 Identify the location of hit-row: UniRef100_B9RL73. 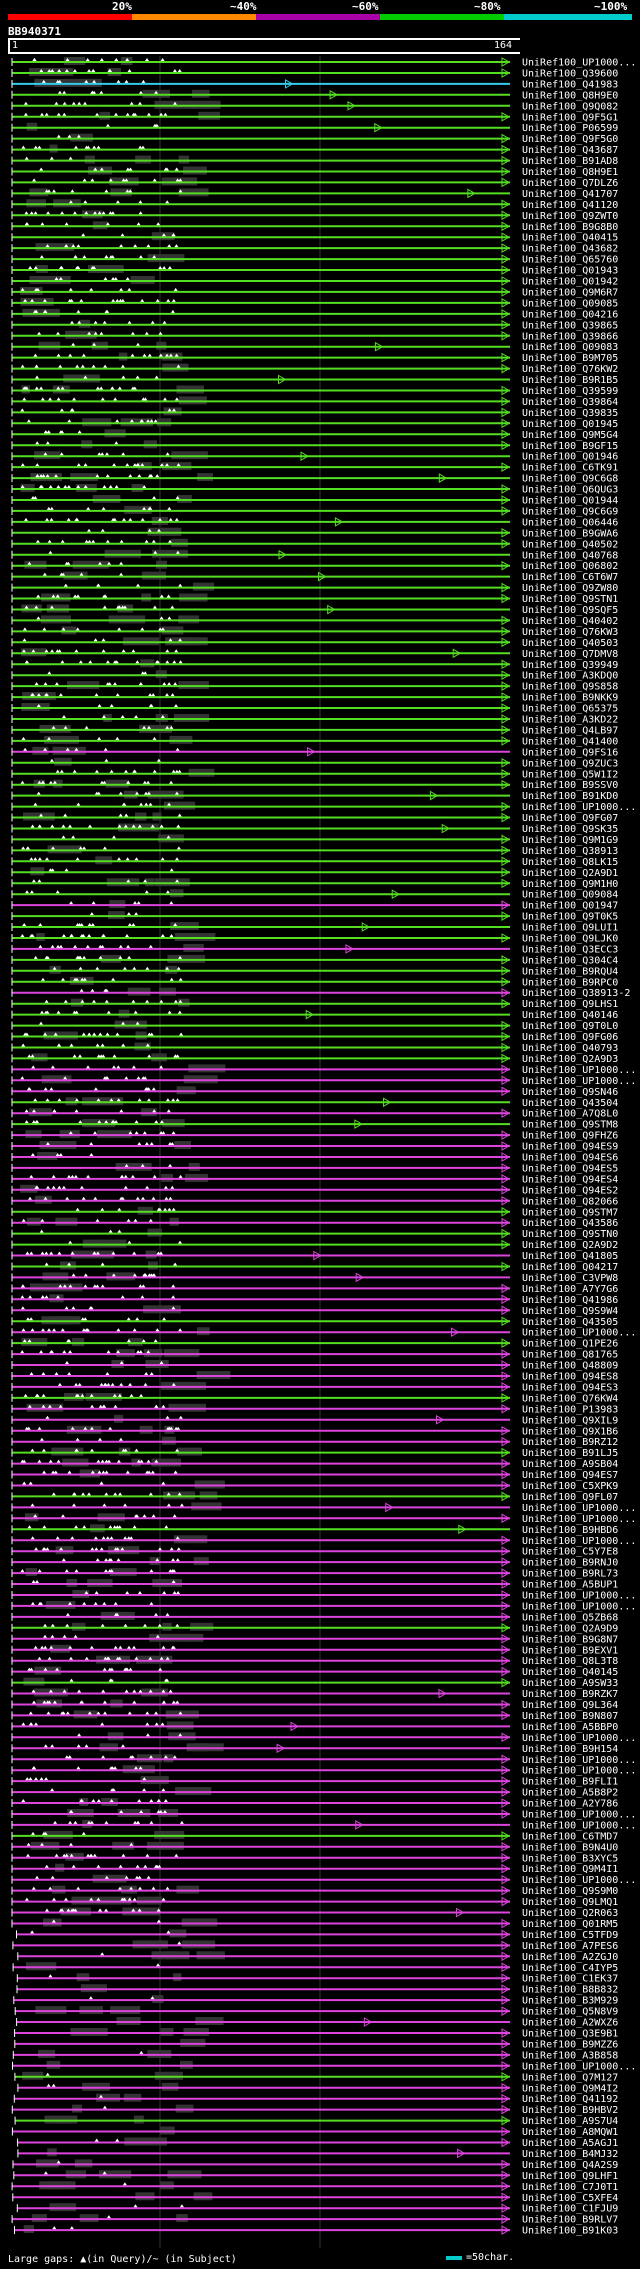
(314, 1574).